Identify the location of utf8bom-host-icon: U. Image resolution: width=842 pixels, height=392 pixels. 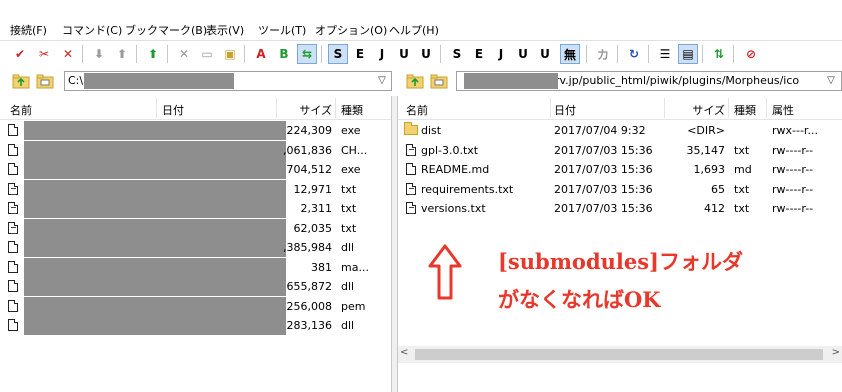
(426, 54).